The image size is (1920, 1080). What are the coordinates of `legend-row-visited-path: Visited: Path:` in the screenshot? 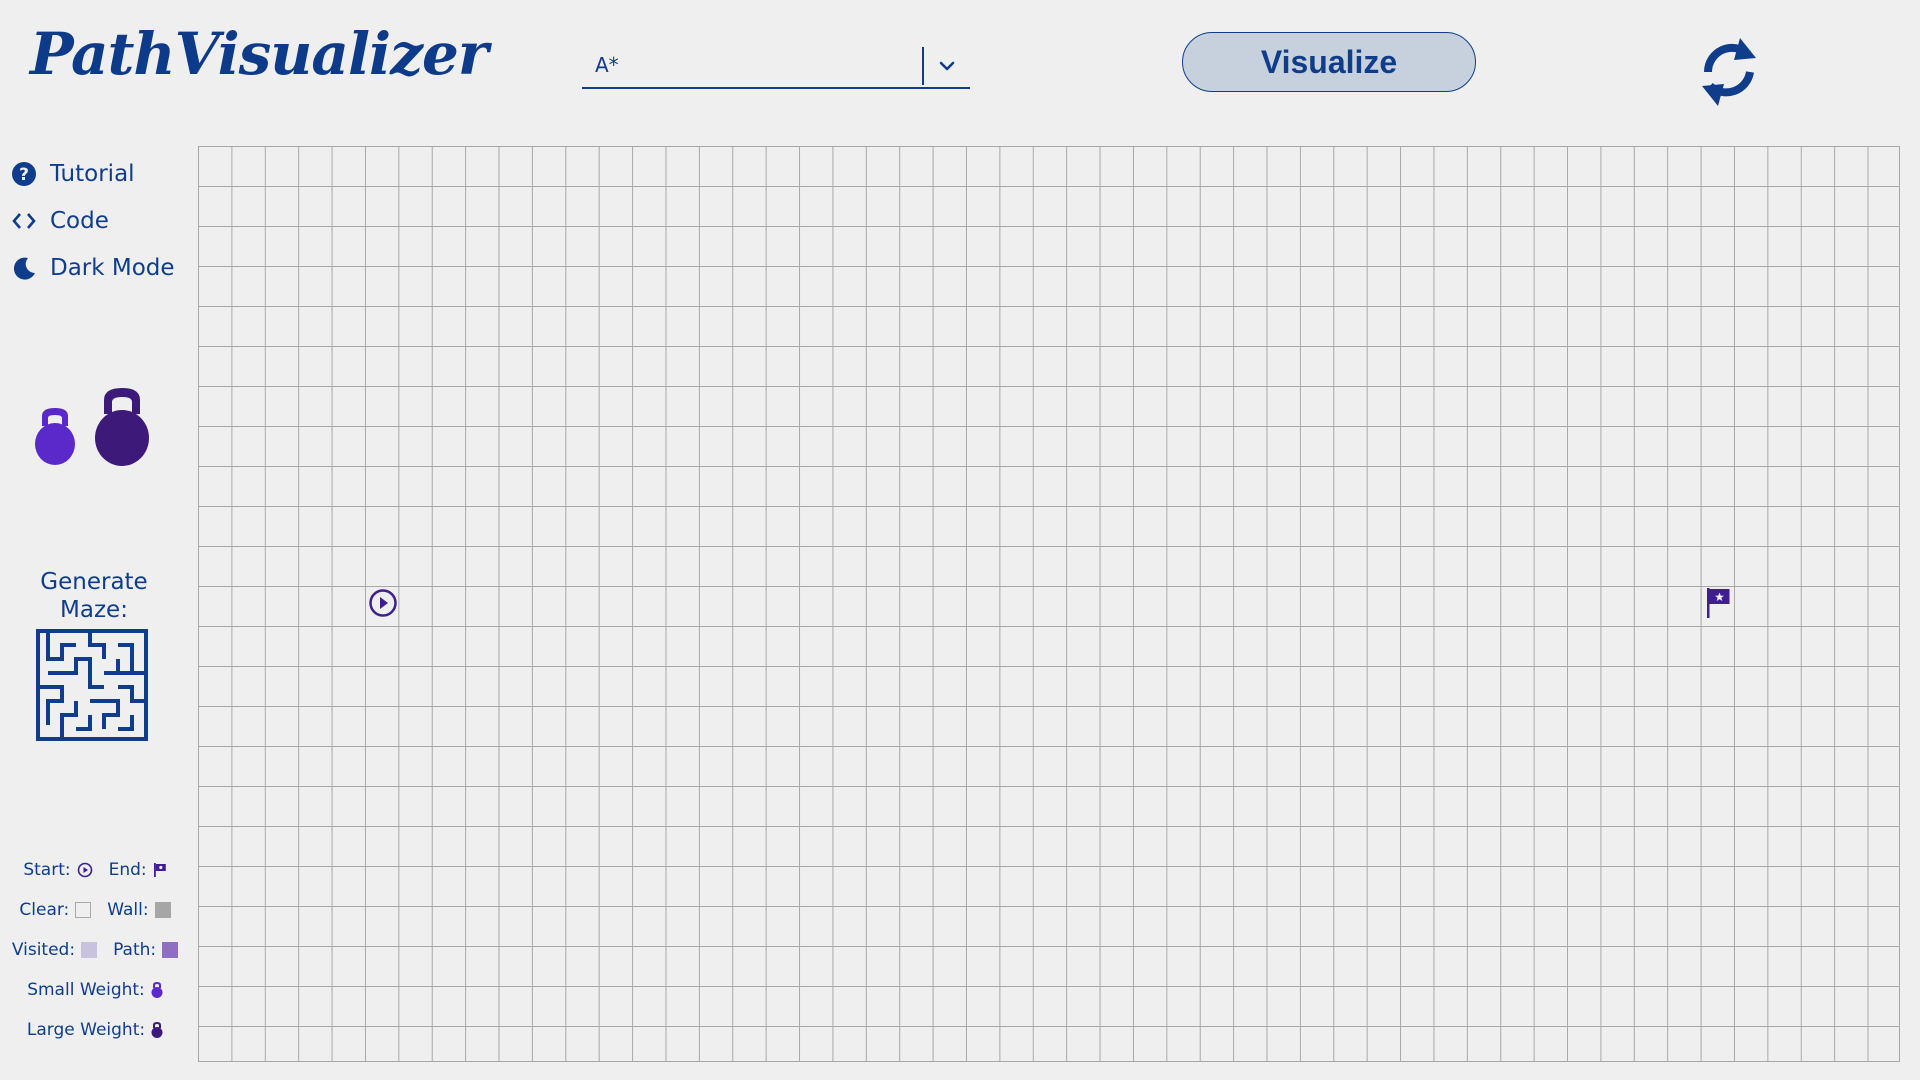 It's located at (95, 950).